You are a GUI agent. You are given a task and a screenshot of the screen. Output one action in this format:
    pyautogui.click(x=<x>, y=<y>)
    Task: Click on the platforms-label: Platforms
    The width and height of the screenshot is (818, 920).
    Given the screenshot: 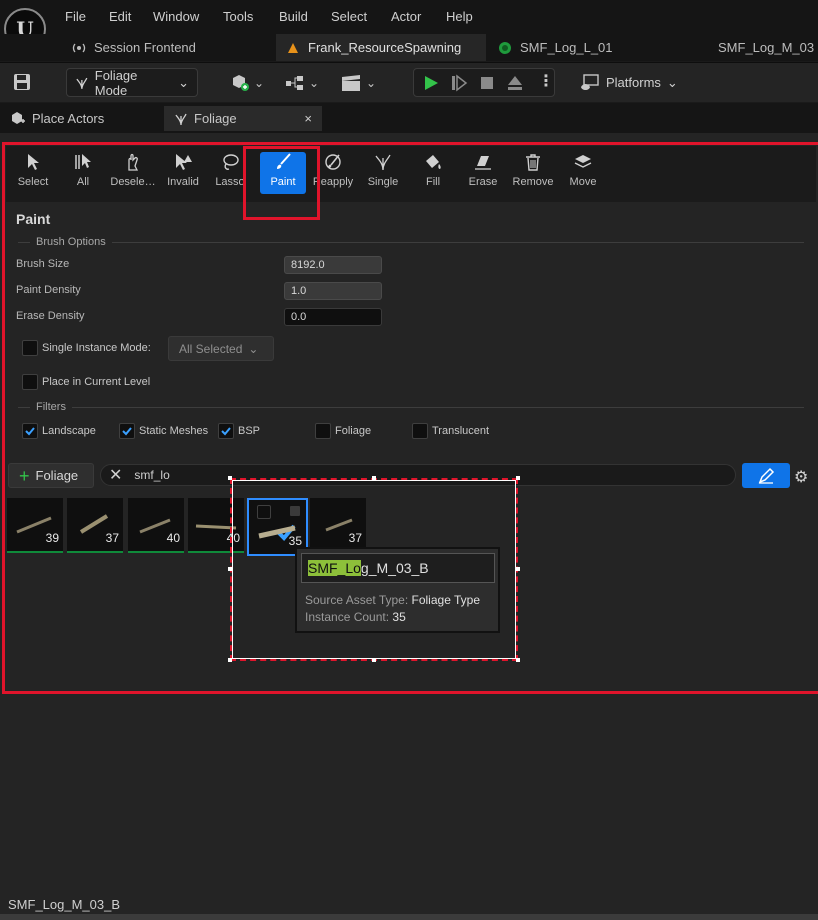 What is the action you would take?
    pyautogui.click(x=633, y=82)
    